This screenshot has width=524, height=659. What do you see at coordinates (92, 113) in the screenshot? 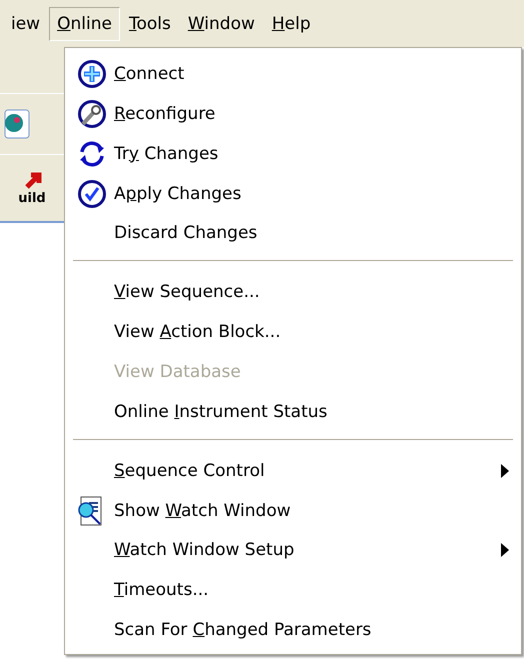
I see `wrench-icon` at bounding box center [92, 113].